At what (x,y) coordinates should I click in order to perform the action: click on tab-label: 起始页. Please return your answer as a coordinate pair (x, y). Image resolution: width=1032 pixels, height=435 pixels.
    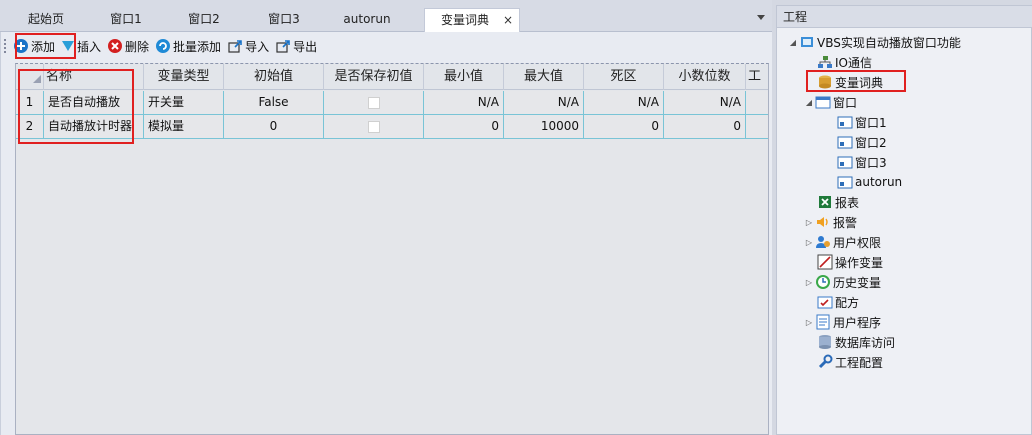
    Looking at the image, I should click on (45, 19).